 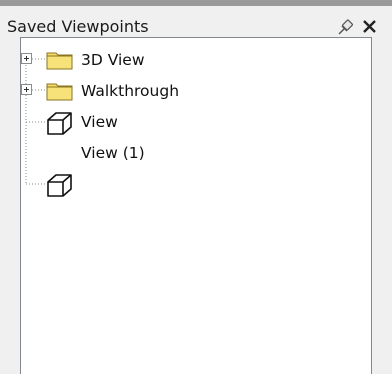 What do you see at coordinates (113, 60) in the screenshot?
I see `tree-item-label: 3D View` at bounding box center [113, 60].